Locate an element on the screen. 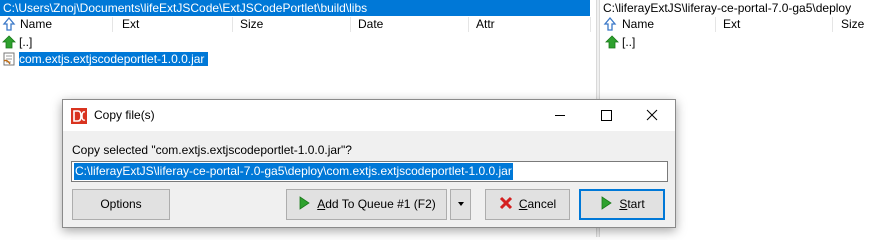 Image resolution: width=871 pixels, height=240 pixels. left-column-header: Name Ext Size Date Attr is located at coordinates (298, 24).